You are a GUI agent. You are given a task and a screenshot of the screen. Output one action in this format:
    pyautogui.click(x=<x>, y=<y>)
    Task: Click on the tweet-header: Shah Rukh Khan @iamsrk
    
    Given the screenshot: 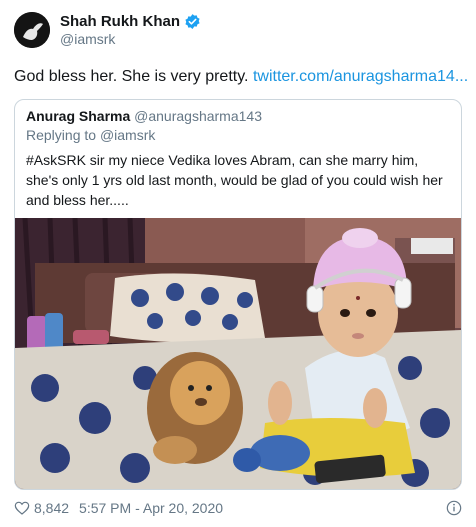 What is the action you would take?
    pyautogui.click(x=107, y=30)
    